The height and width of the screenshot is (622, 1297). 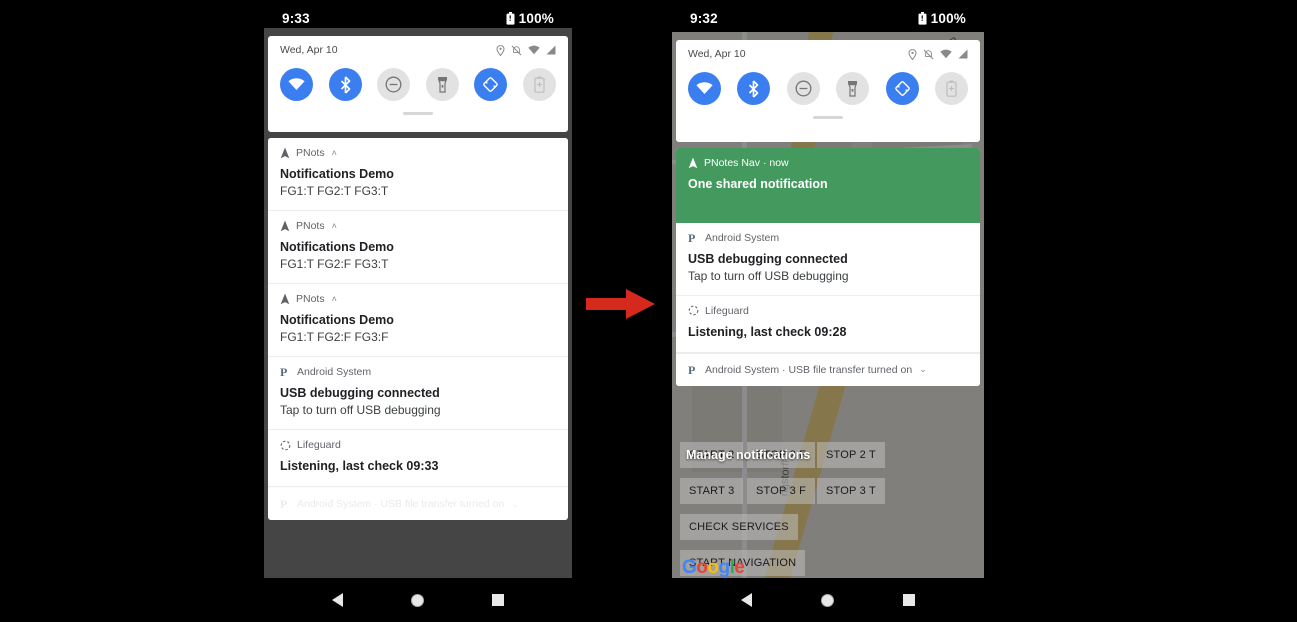 I want to click on stop-2-t-button: STOP 2 T, so click(x=851, y=455).